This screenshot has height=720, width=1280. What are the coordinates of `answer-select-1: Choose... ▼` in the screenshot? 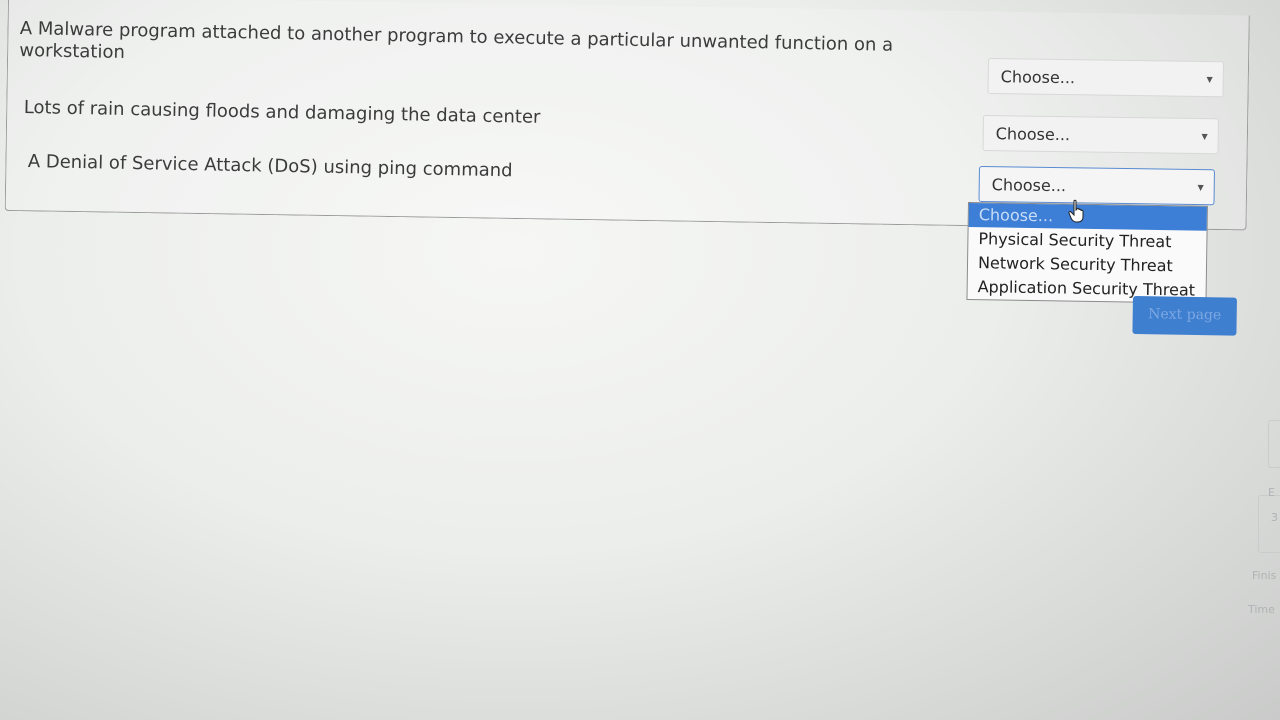 It's located at (1105, 78).